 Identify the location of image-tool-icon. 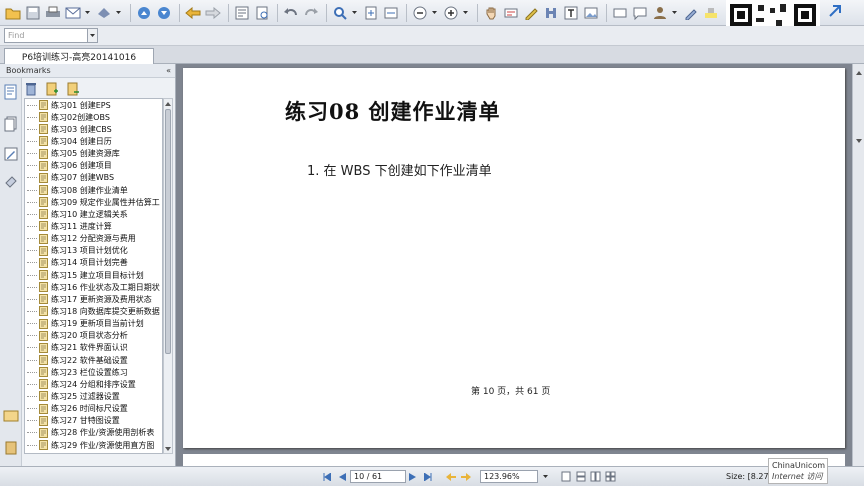
(591, 13).